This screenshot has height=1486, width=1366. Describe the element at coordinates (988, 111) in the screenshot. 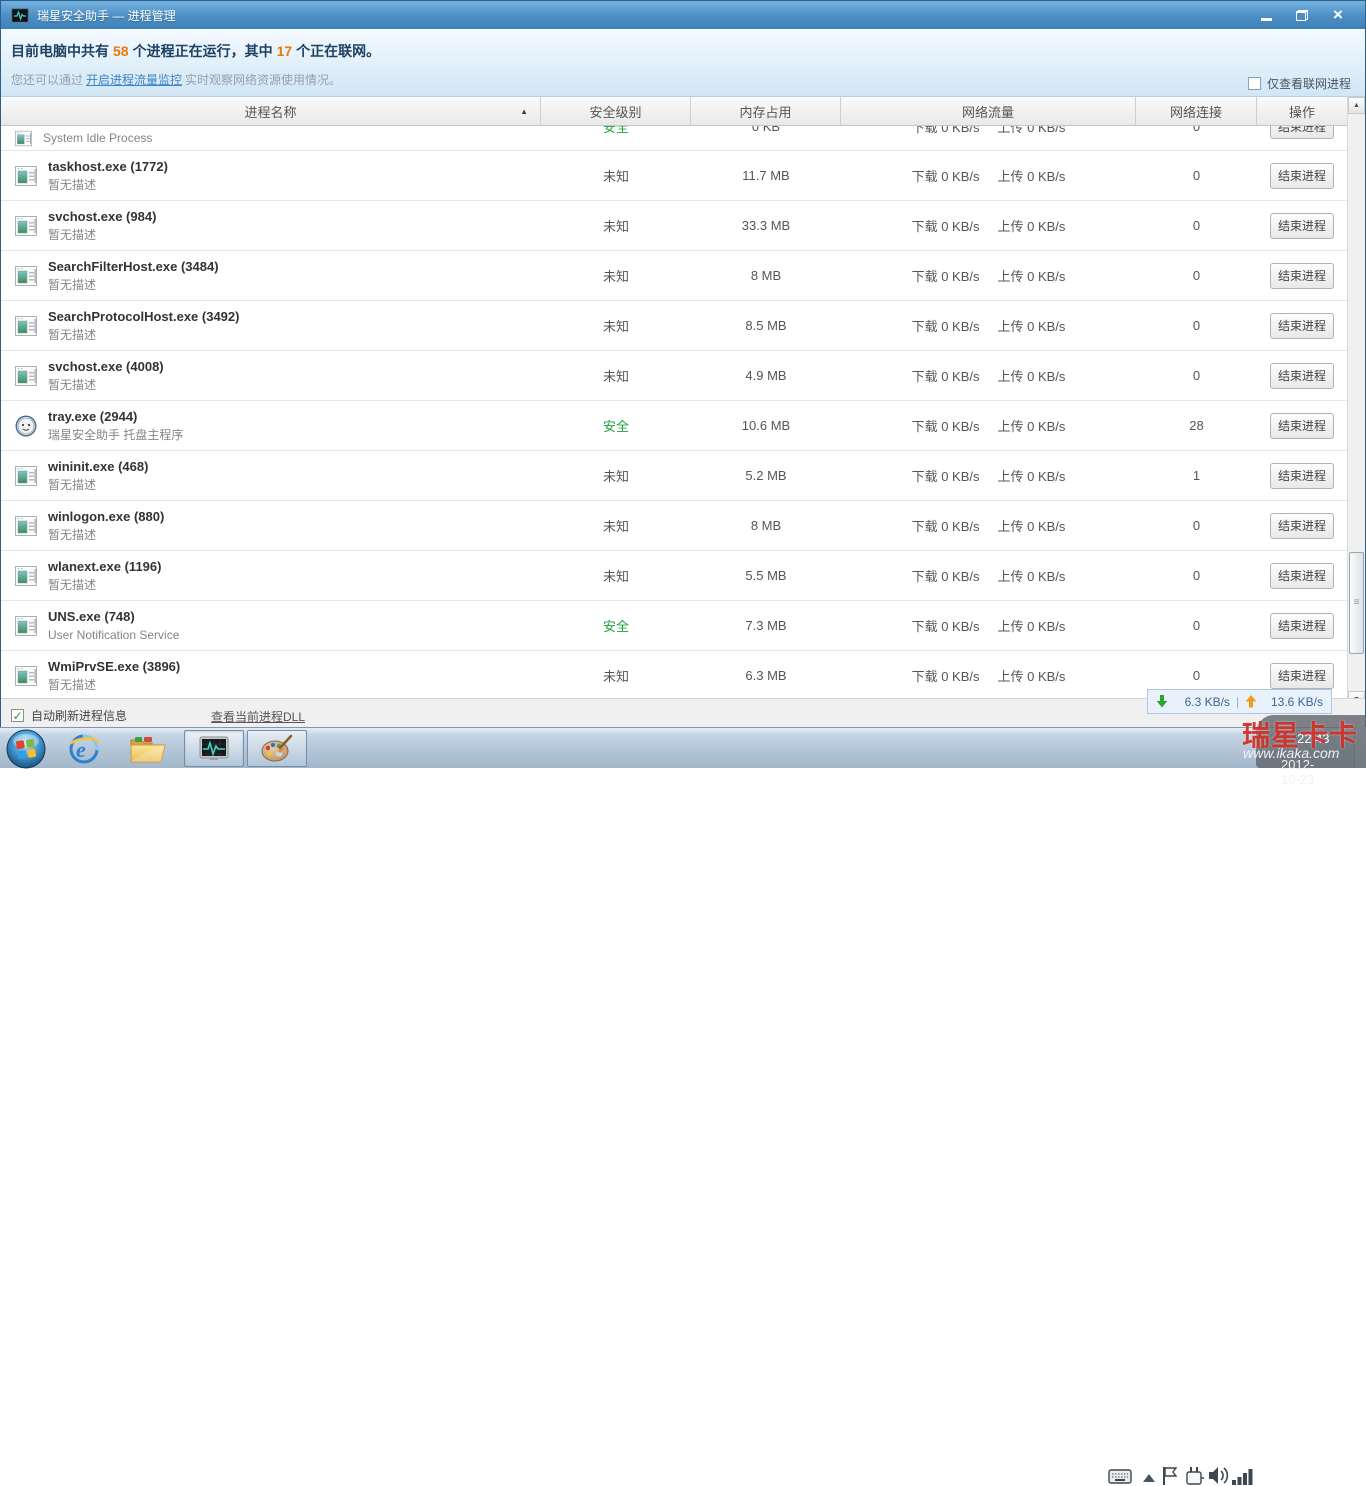

I see `column-header-traffic: 网络流量` at that location.